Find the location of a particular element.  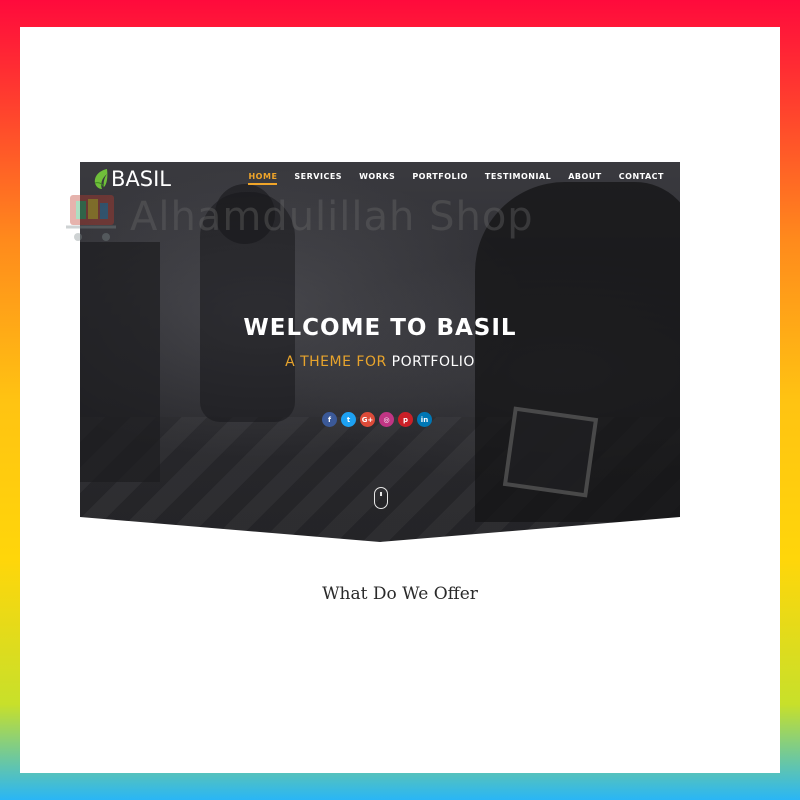

social-links: f t G+ ◎ p in is located at coordinates (378, 419).